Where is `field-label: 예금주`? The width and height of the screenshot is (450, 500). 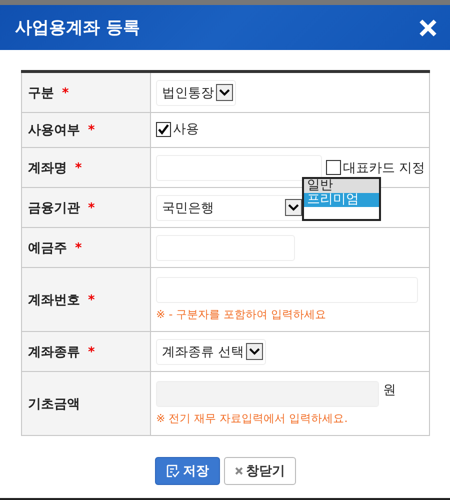 field-label: 예금주 is located at coordinates (47, 248).